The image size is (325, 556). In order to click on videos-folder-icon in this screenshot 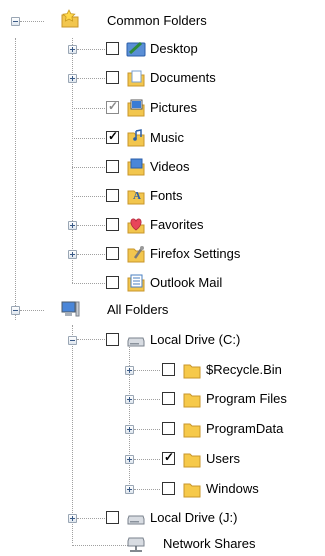, I will do `click(136, 167)`.